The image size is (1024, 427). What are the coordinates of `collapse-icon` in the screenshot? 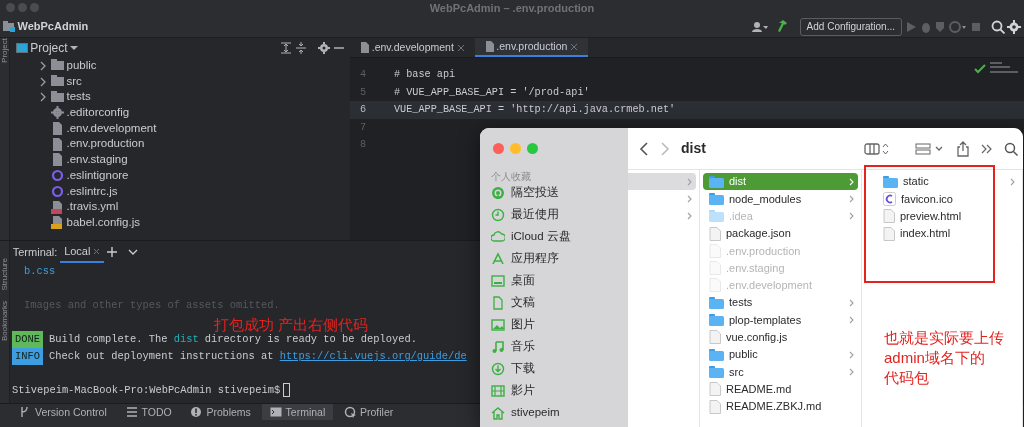 It's located at (301, 48).